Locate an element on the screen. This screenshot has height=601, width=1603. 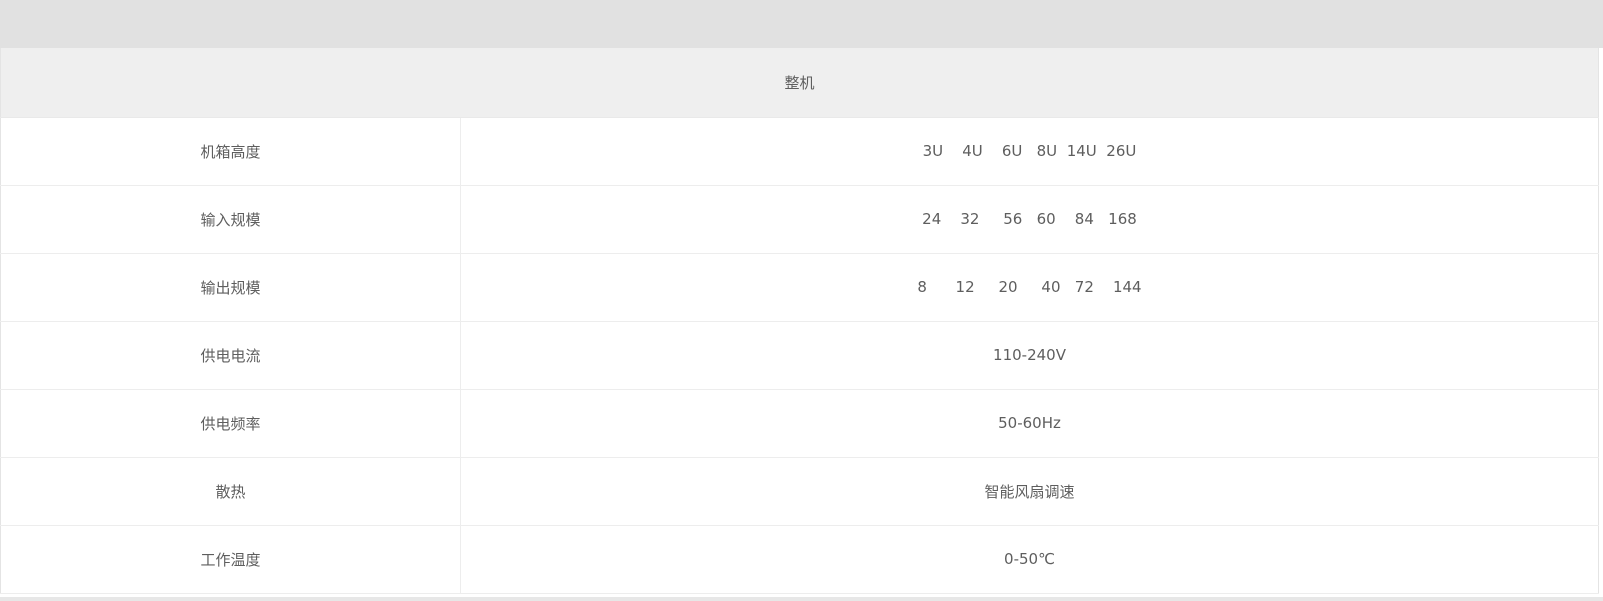
table-row: 输入规模 24 32 56 60 84 168 is located at coordinates (799, 219).